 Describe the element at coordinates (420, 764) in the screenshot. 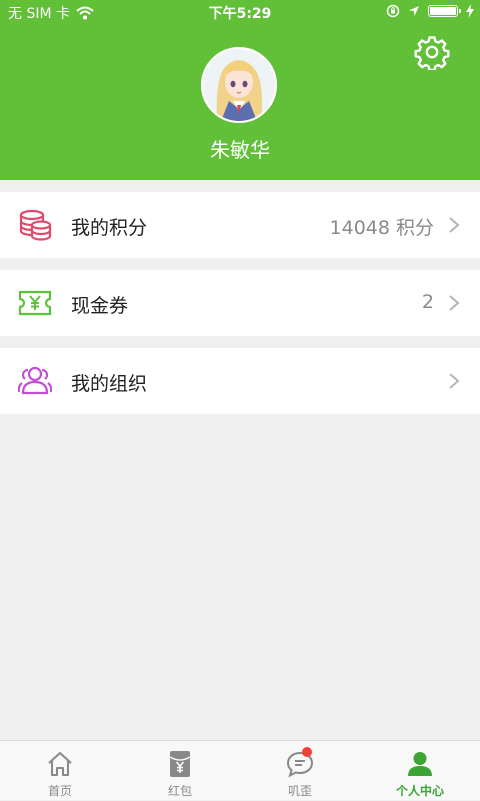

I see `person-icon` at that location.